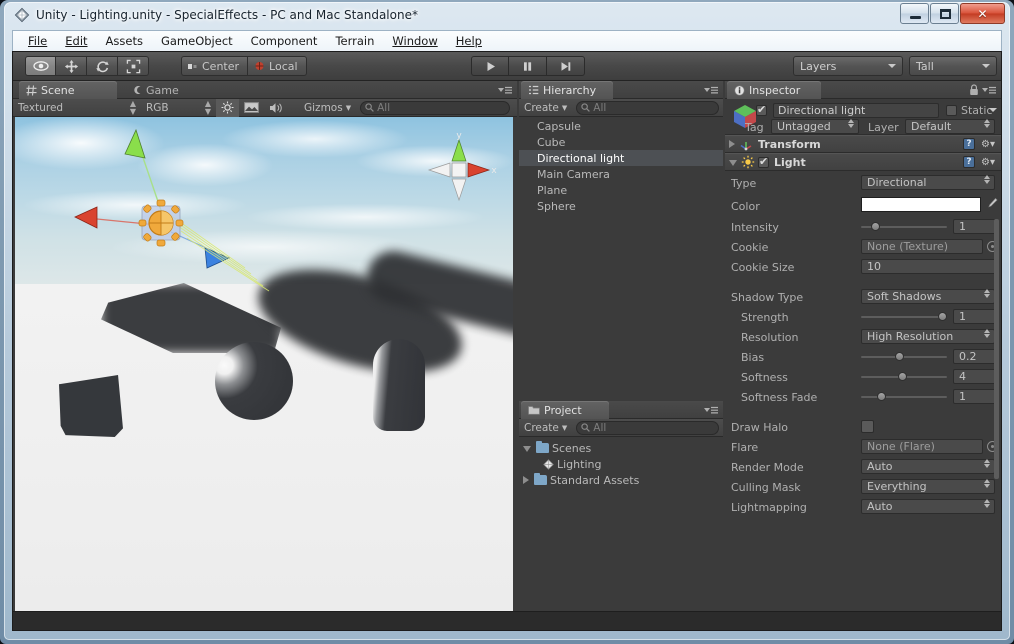  Describe the element at coordinates (102, 66) in the screenshot. I see `rotate-tool-button` at that location.